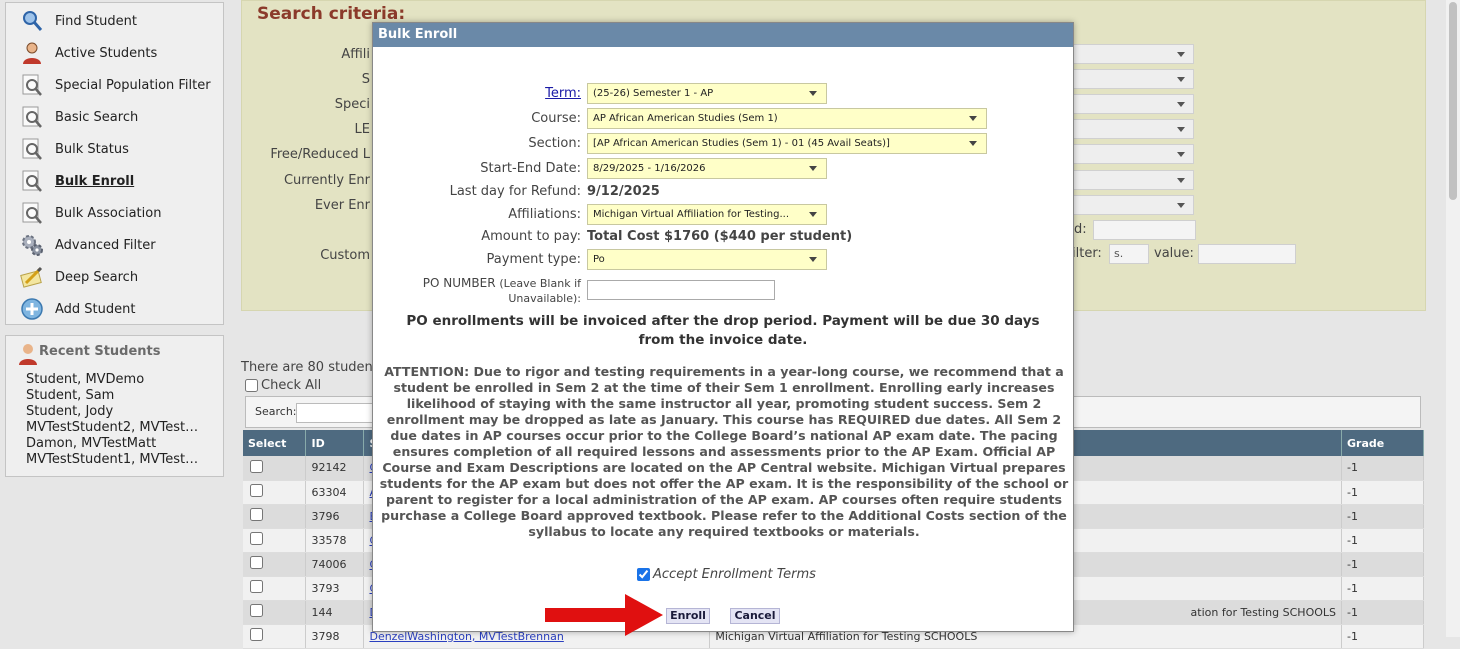 Image resolution: width=1460 pixels, height=649 pixels. Describe the element at coordinates (1247, 254) in the screenshot. I see `value-input` at that location.